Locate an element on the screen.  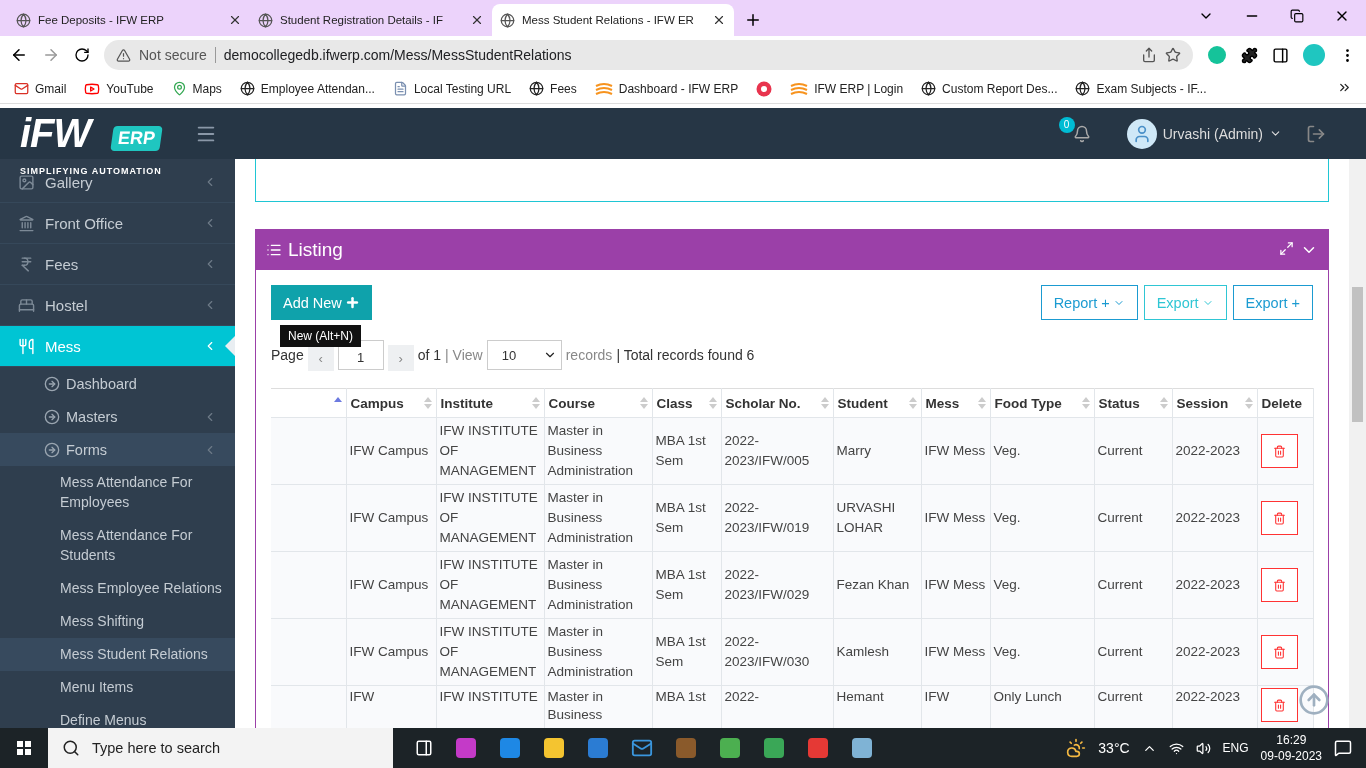
tooltip: New (Alt+N) is located at coordinates (320, 336).